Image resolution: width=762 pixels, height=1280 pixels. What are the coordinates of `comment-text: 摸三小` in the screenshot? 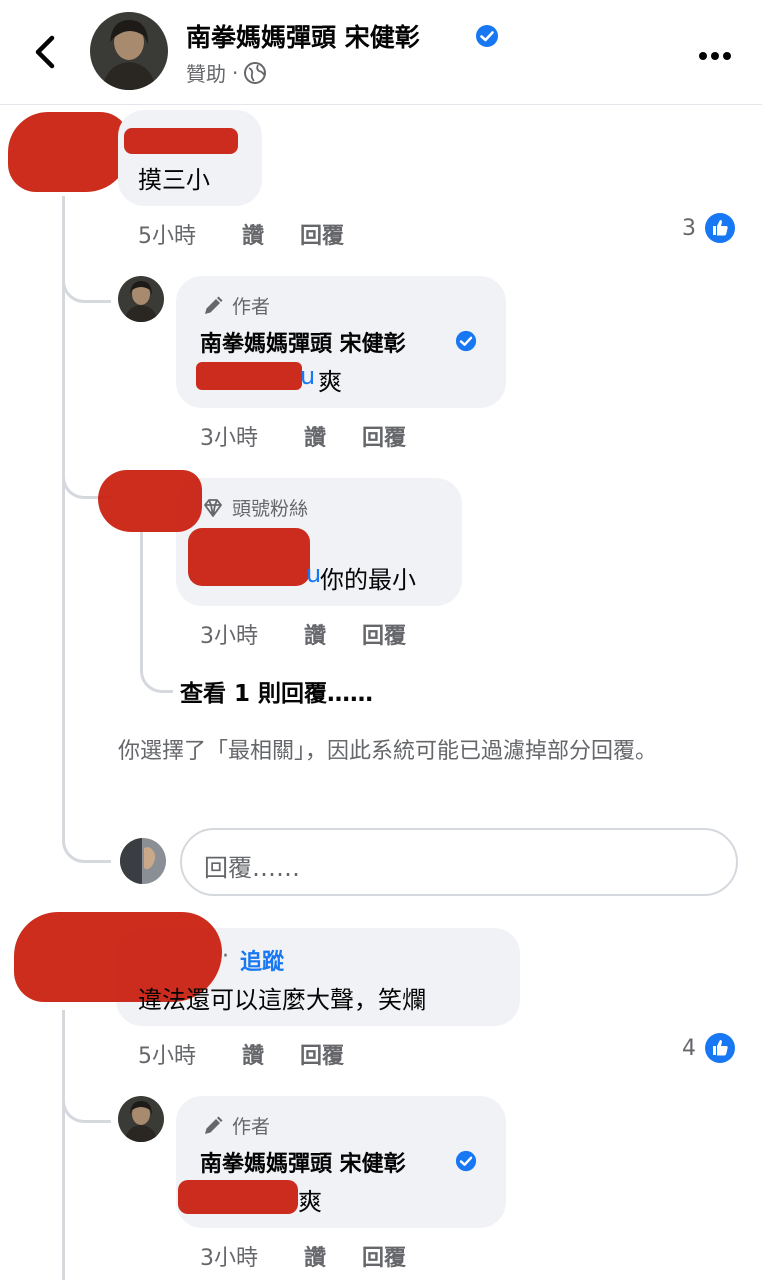 It's located at (174, 180).